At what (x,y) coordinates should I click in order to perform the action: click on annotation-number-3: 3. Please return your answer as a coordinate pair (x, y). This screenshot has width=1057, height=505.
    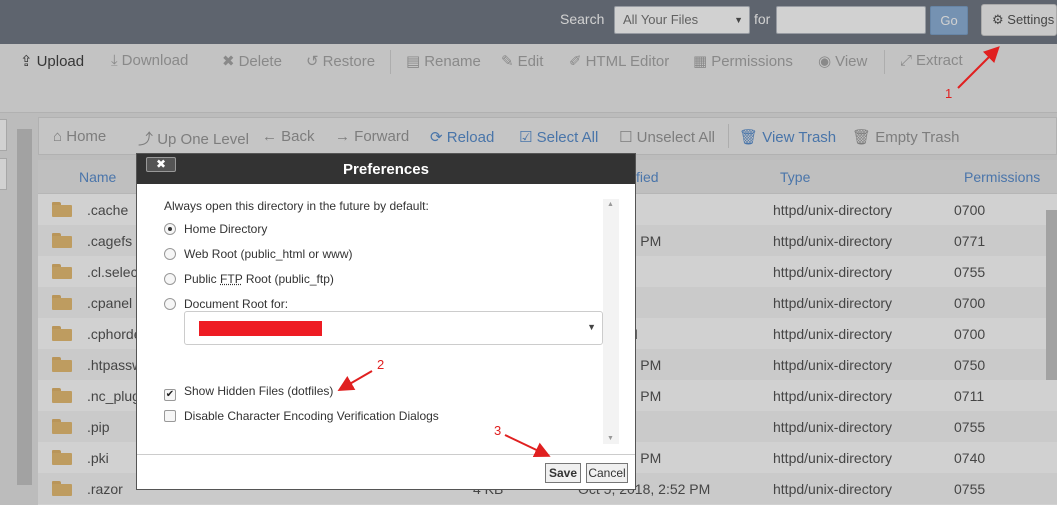
    Looking at the image, I should click on (498, 430).